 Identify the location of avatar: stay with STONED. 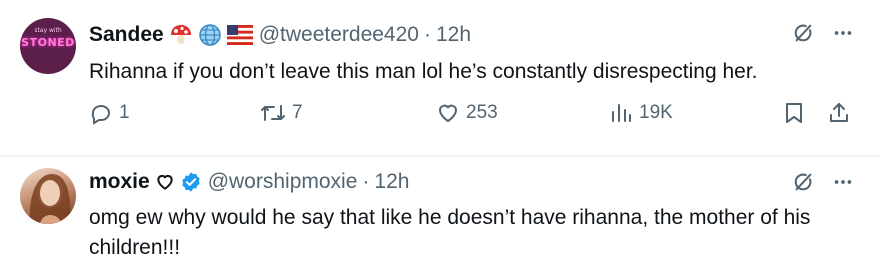
(48, 46).